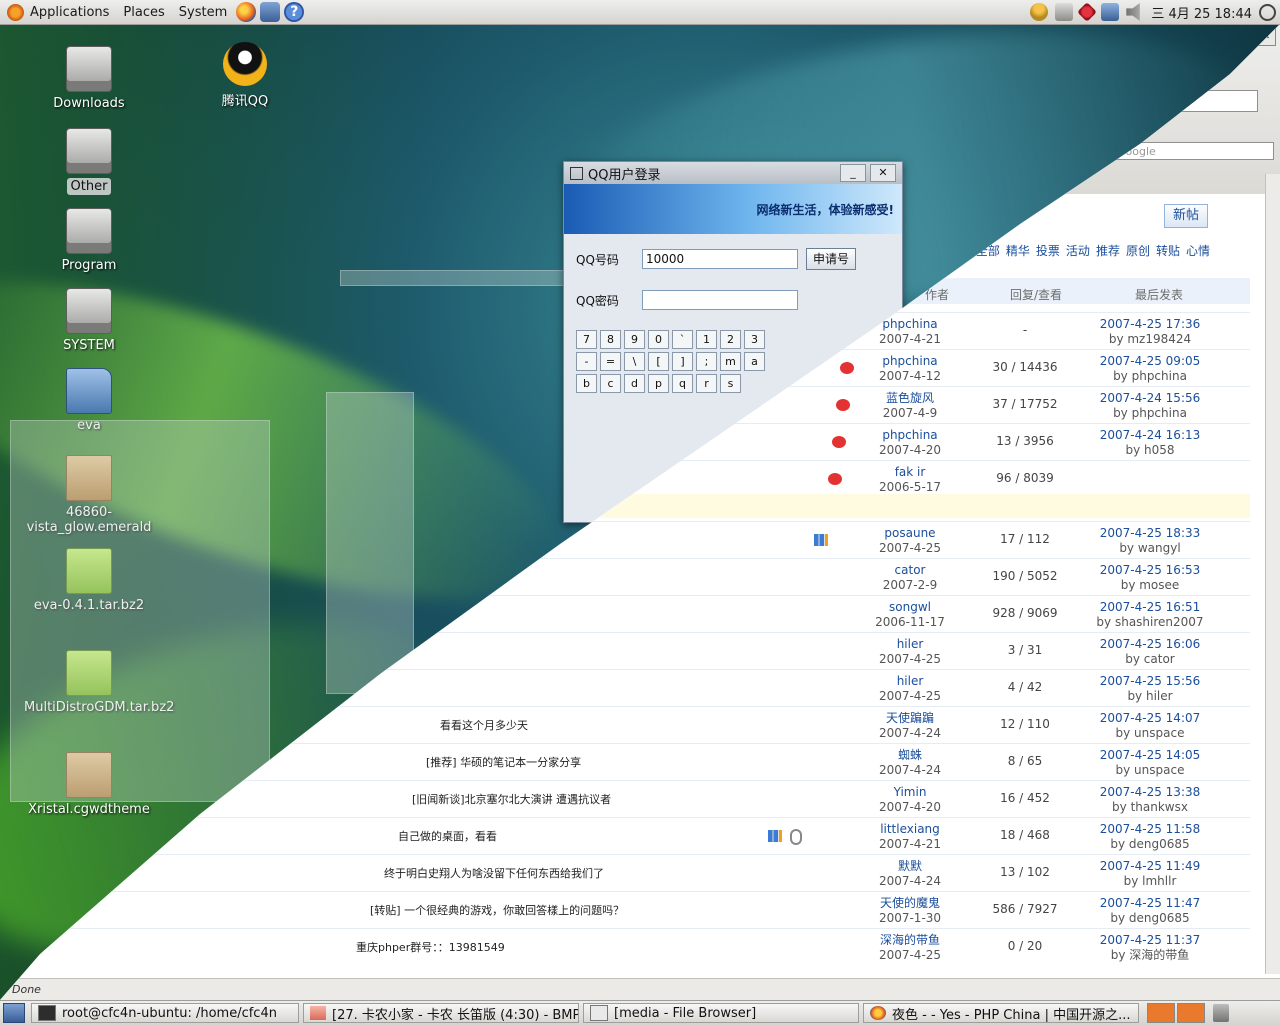 The height and width of the screenshot is (1025, 1280). I want to click on desktop-icon-system: SYSTEM, so click(89, 320).